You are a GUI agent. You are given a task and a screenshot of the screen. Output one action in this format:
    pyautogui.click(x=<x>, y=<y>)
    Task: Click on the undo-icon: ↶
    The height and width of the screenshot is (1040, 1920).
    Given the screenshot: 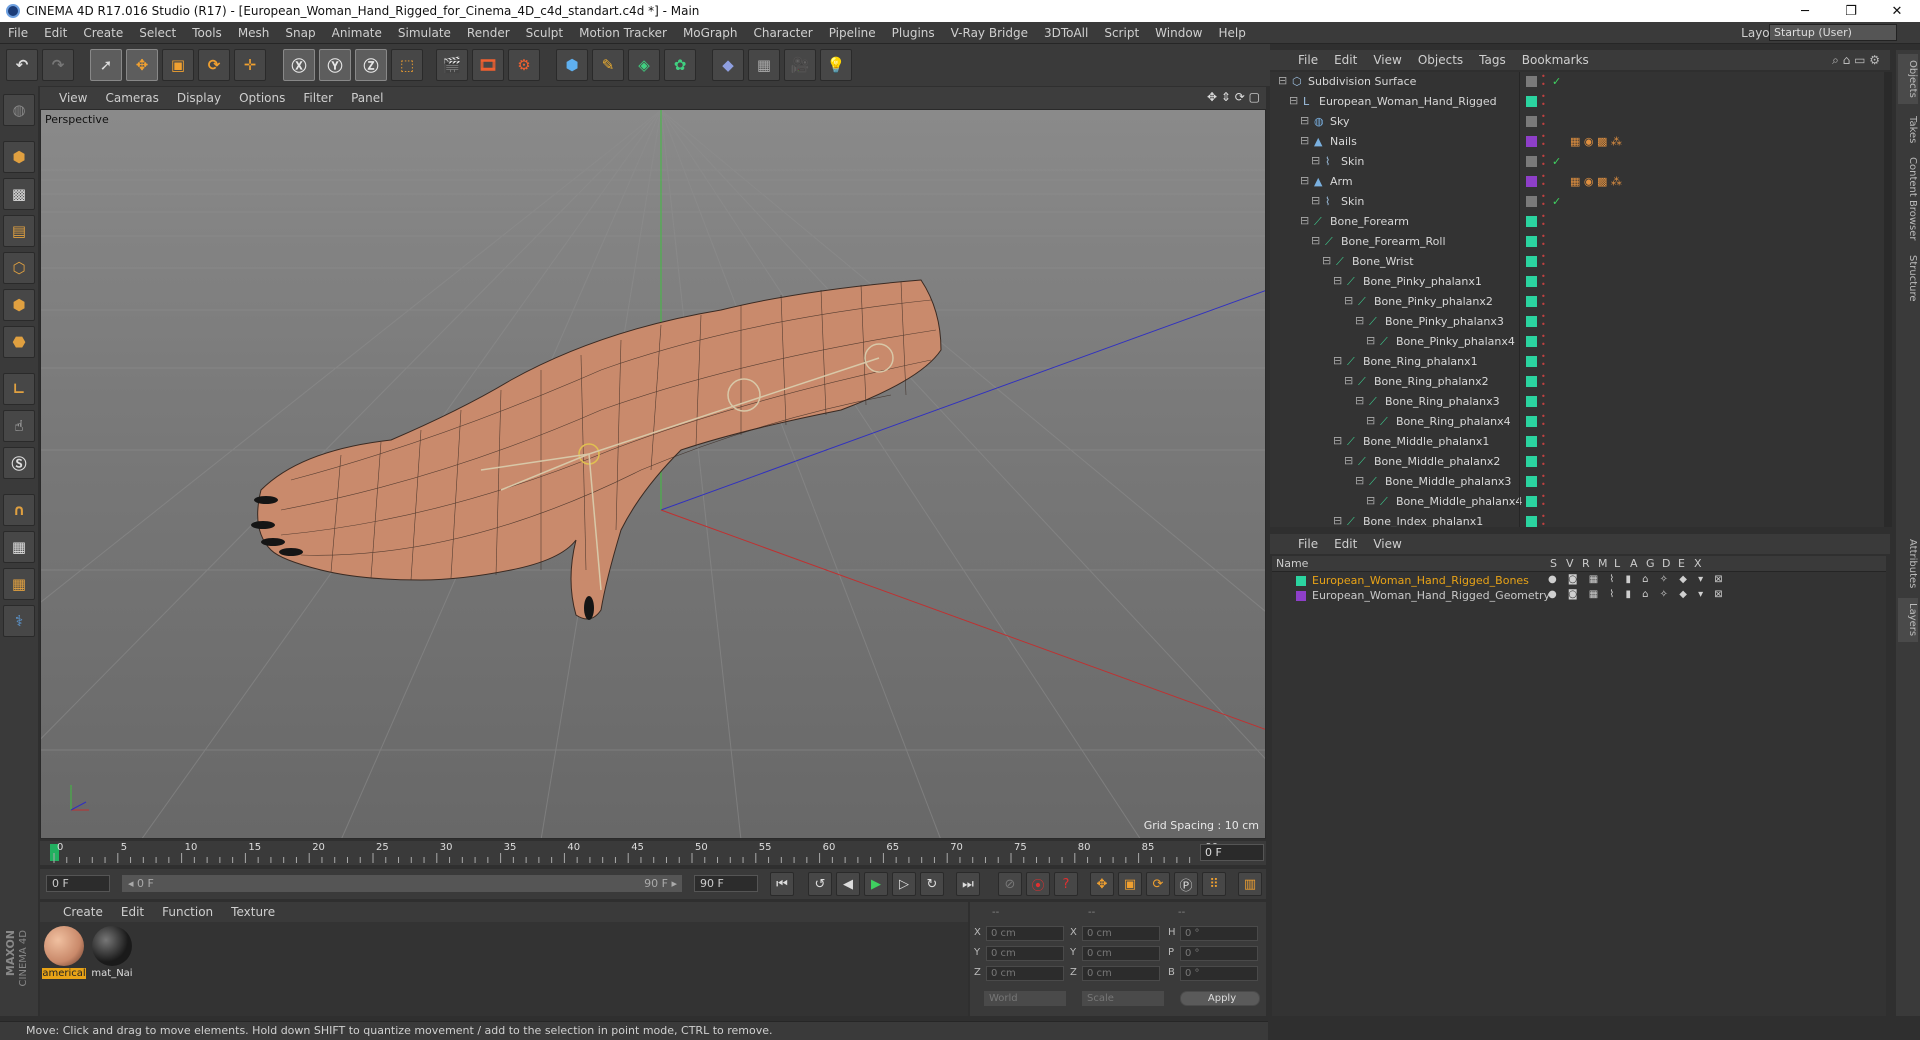 What is the action you would take?
    pyautogui.click(x=22, y=65)
    